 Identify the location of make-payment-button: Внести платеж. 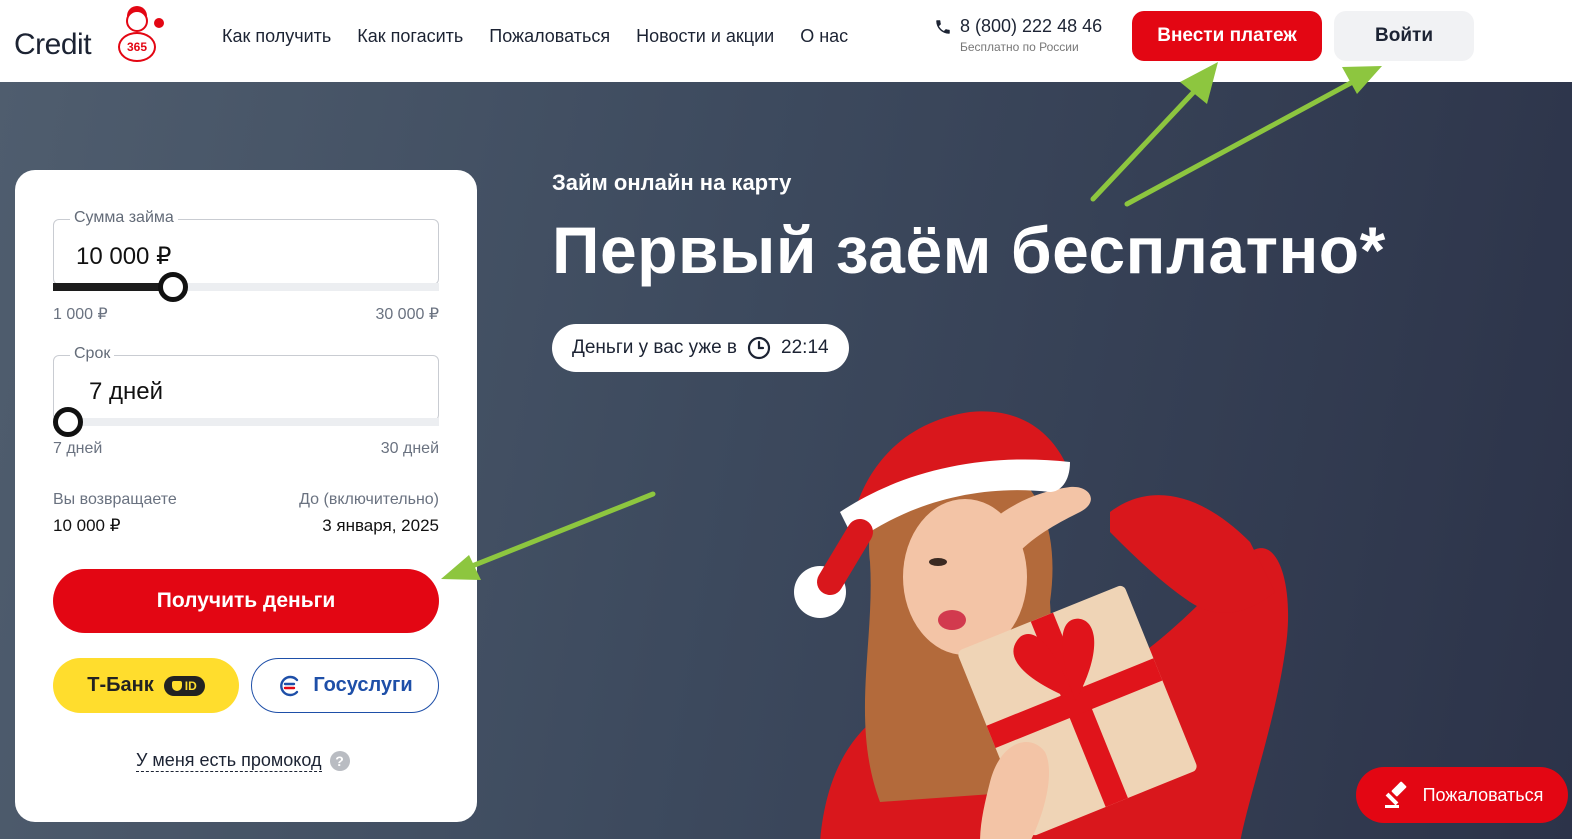
(1227, 36).